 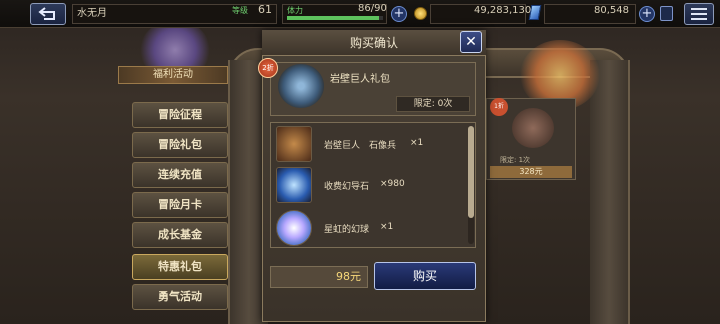 I want to click on back-arrow-icon, so click(x=46, y=13).